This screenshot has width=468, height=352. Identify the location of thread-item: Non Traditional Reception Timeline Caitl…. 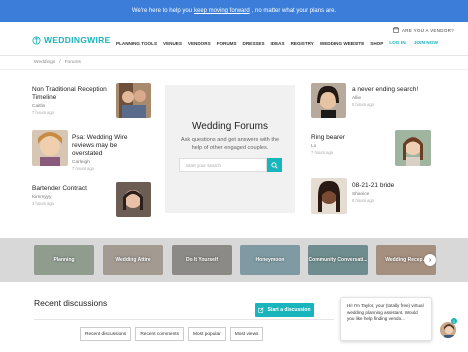
(72, 100).